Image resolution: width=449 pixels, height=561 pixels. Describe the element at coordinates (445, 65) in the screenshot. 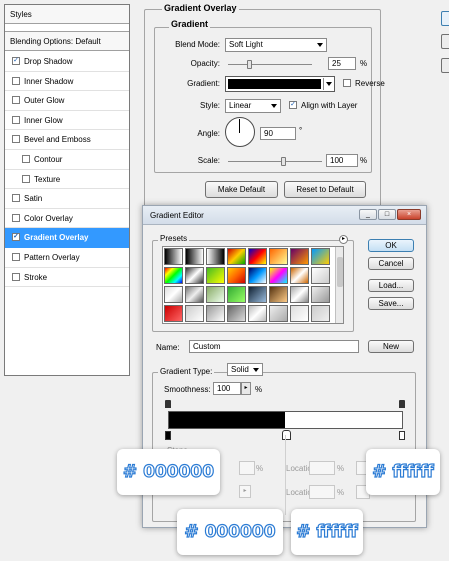

I see `dialog-new-style-button-partial` at that location.